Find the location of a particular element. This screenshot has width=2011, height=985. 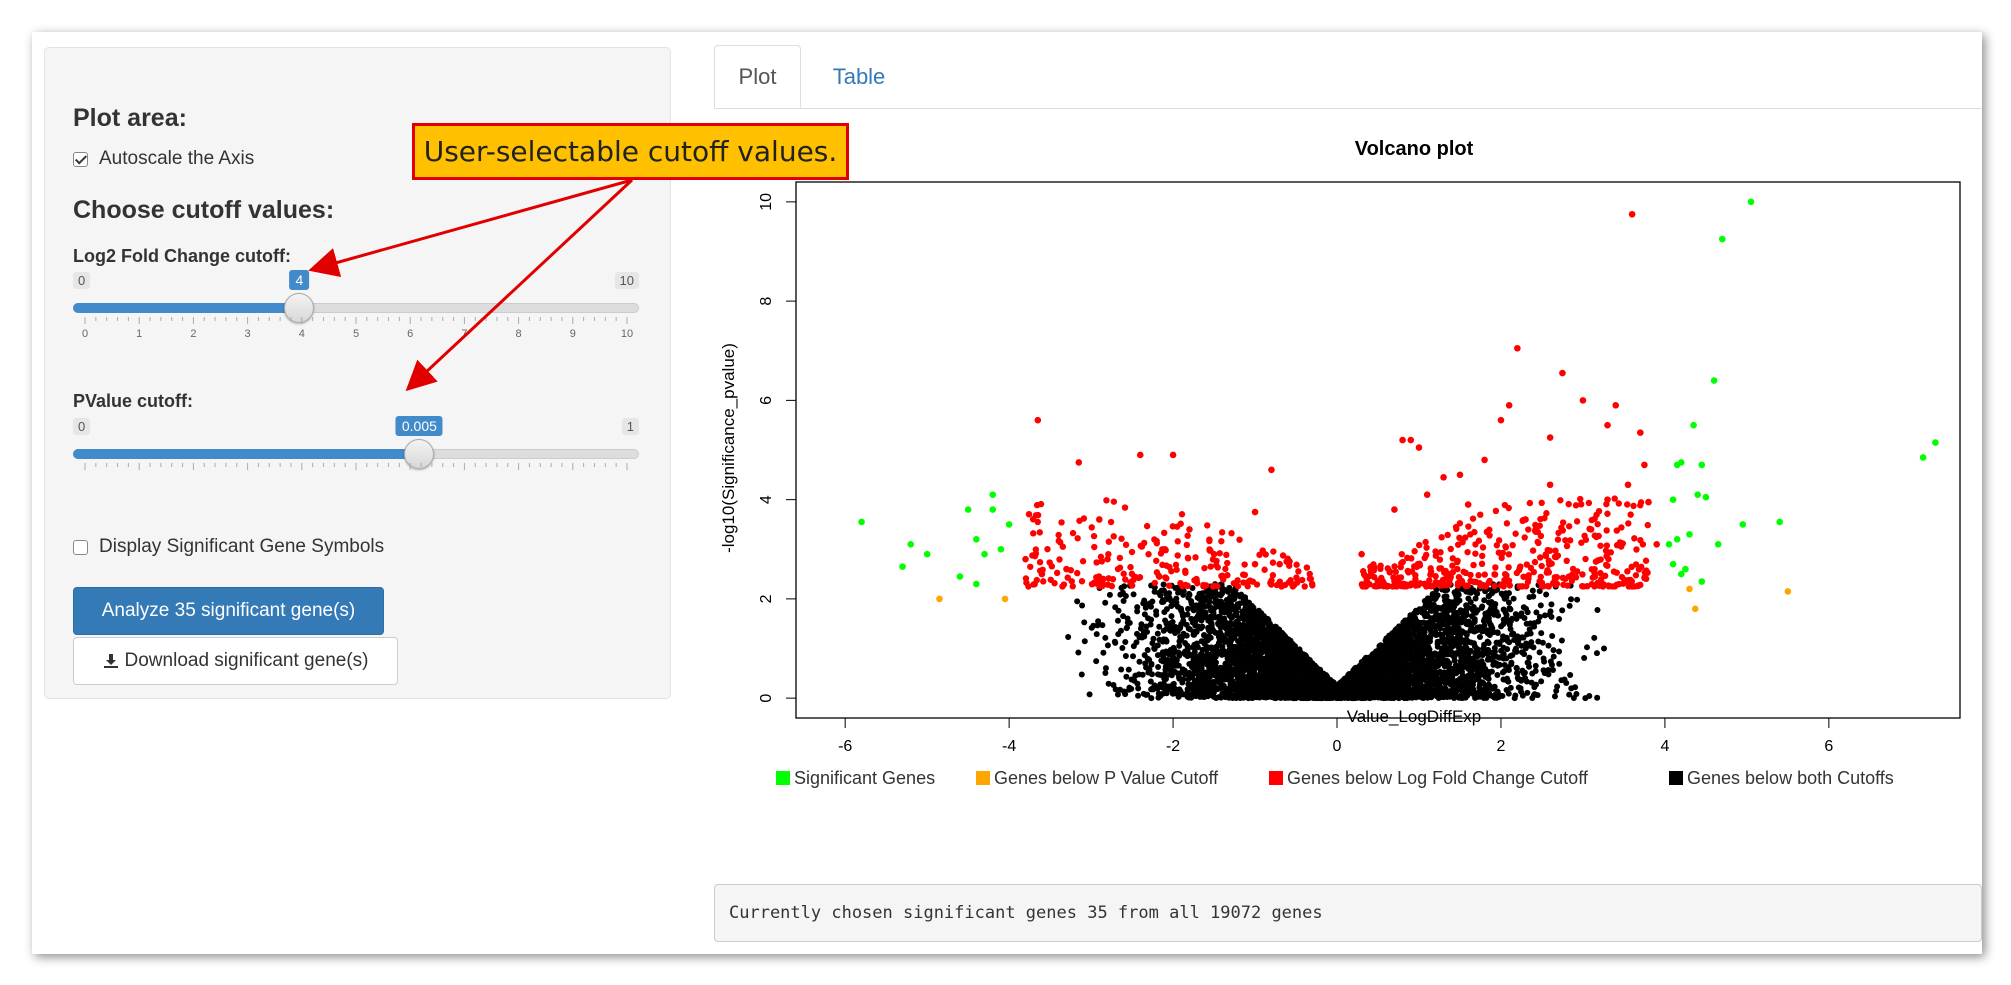

pvalue-label: PValue cutoff: is located at coordinates (133, 401).